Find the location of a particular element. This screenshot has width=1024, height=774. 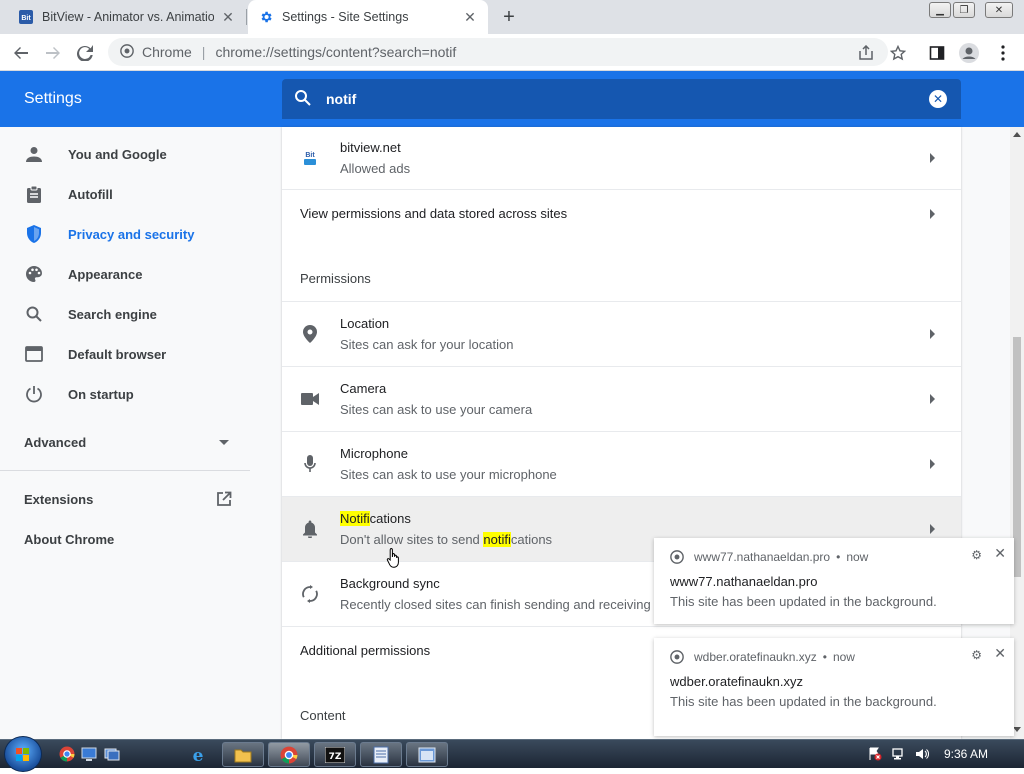

sidebar-item-on-startup: On startup is located at coordinates (125, 394).